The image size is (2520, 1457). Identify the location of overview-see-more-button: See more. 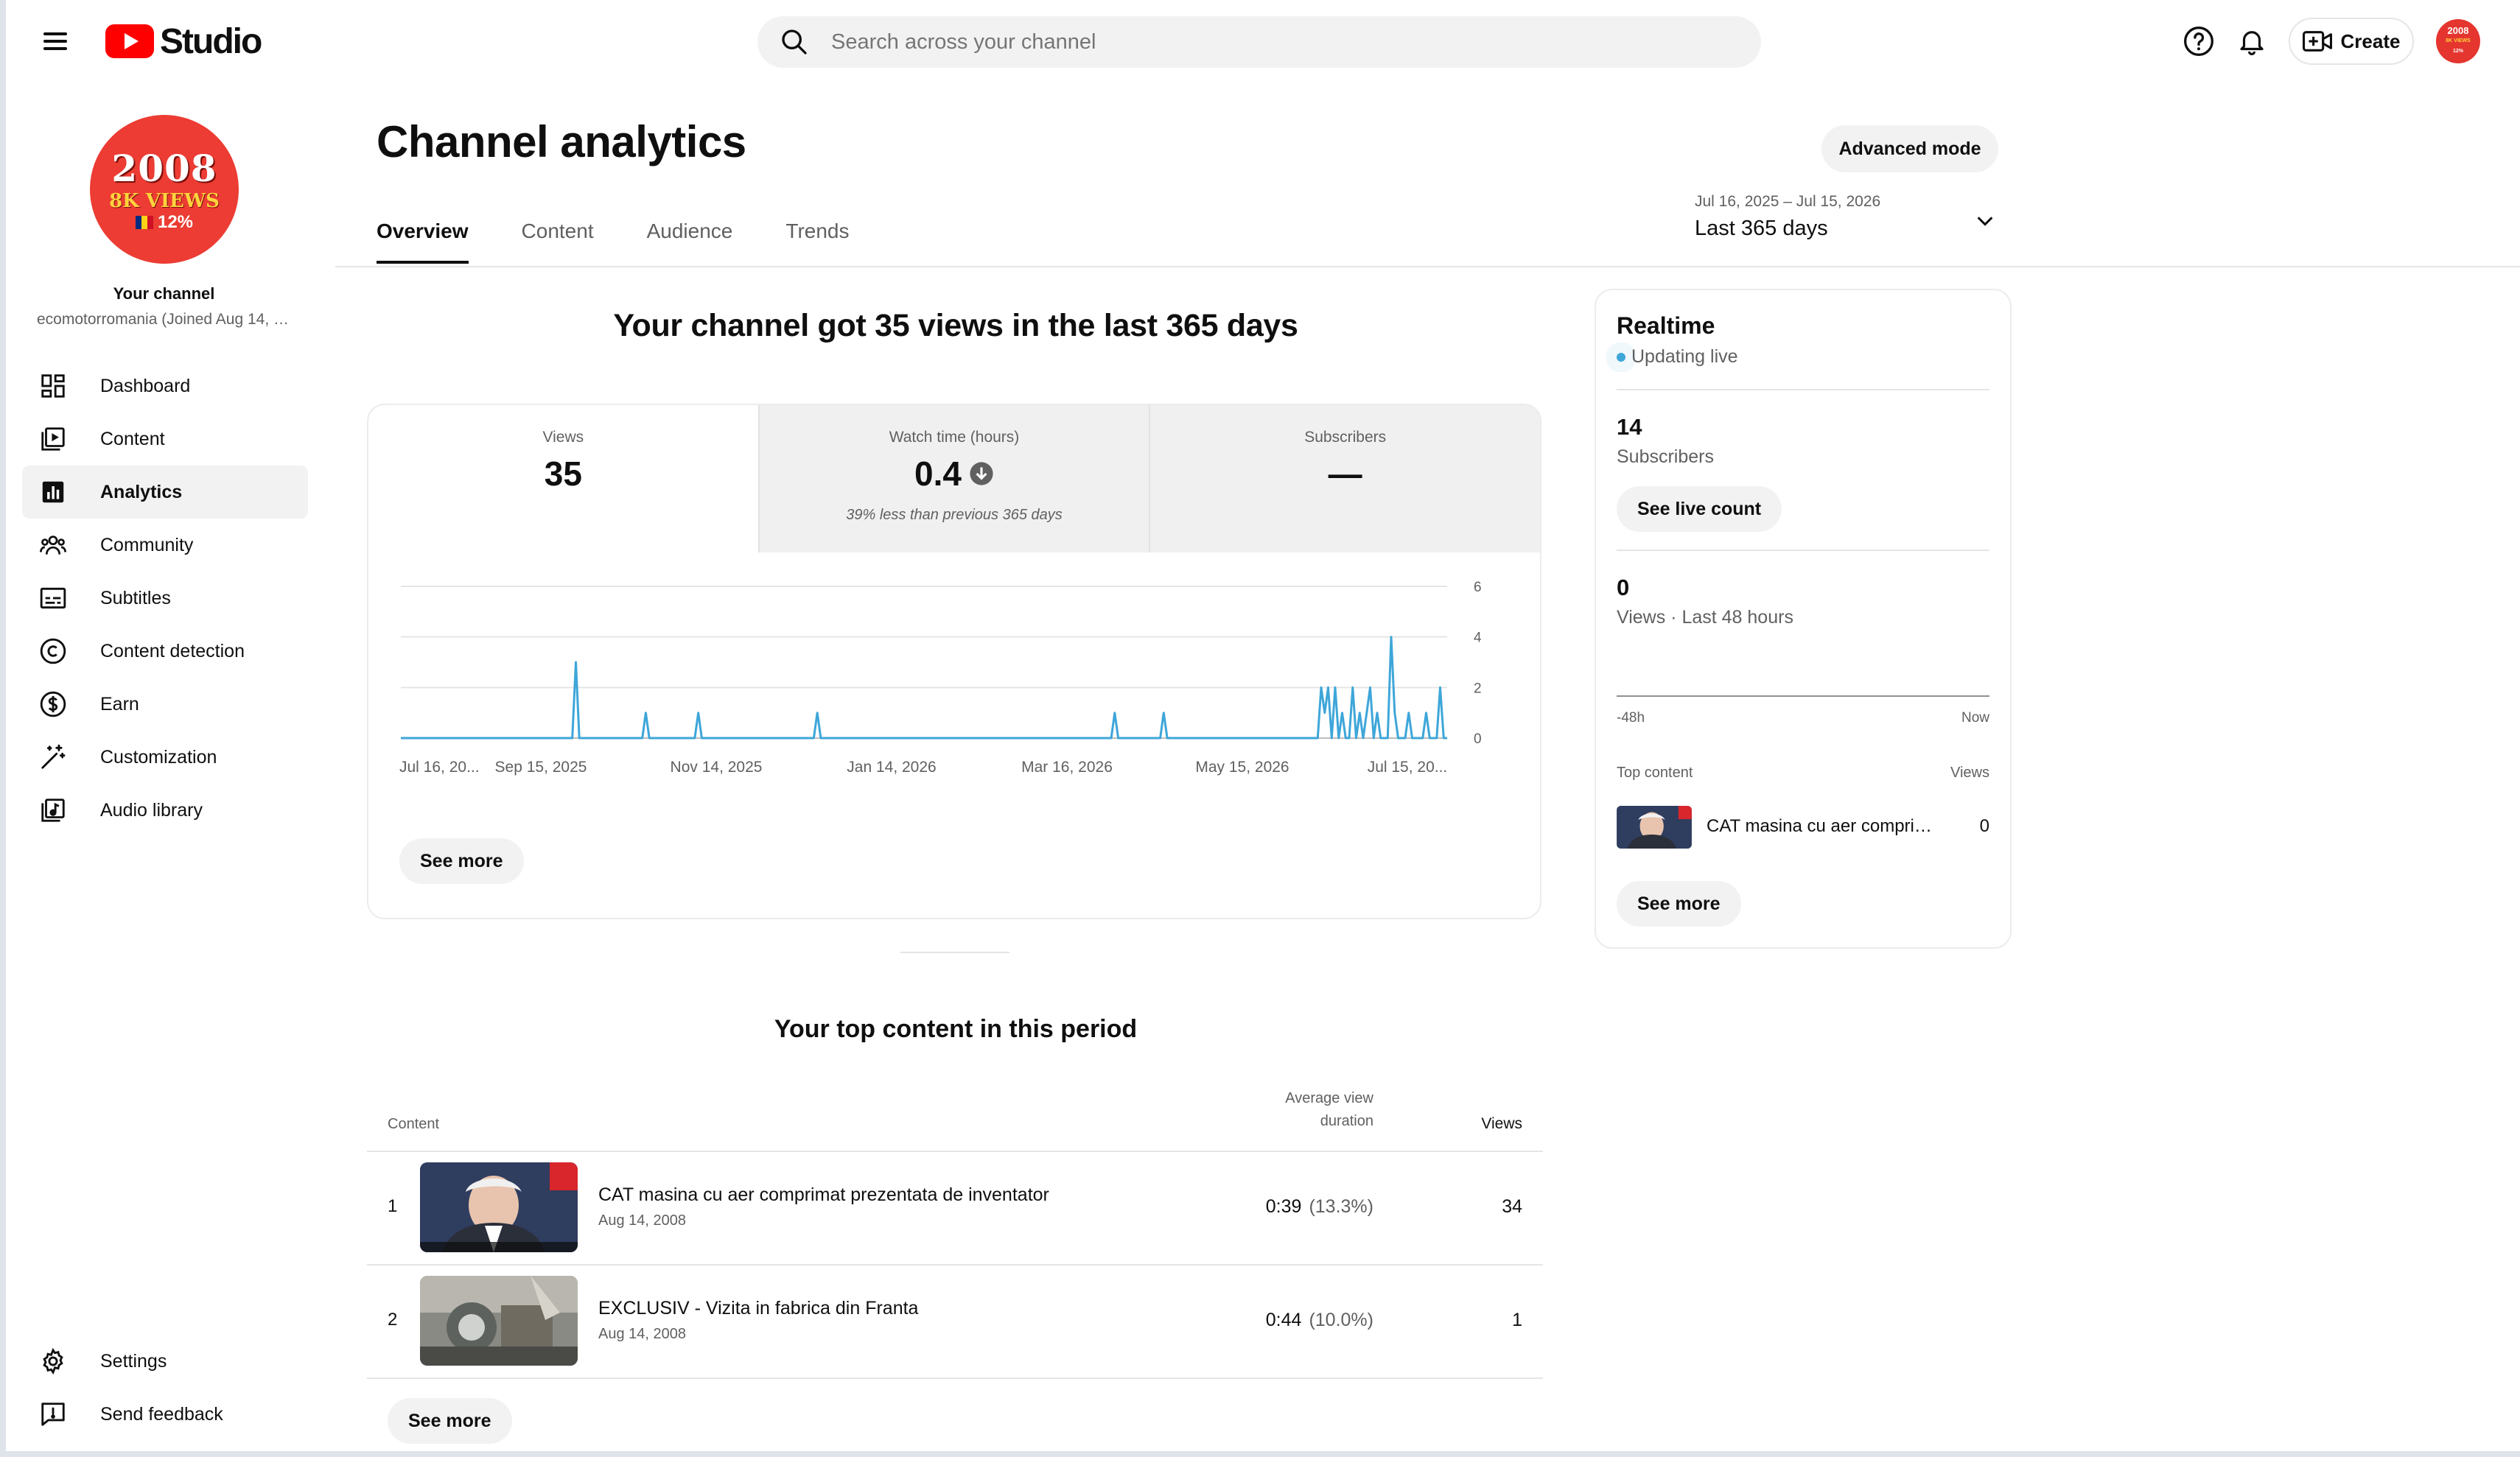
(461, 861).